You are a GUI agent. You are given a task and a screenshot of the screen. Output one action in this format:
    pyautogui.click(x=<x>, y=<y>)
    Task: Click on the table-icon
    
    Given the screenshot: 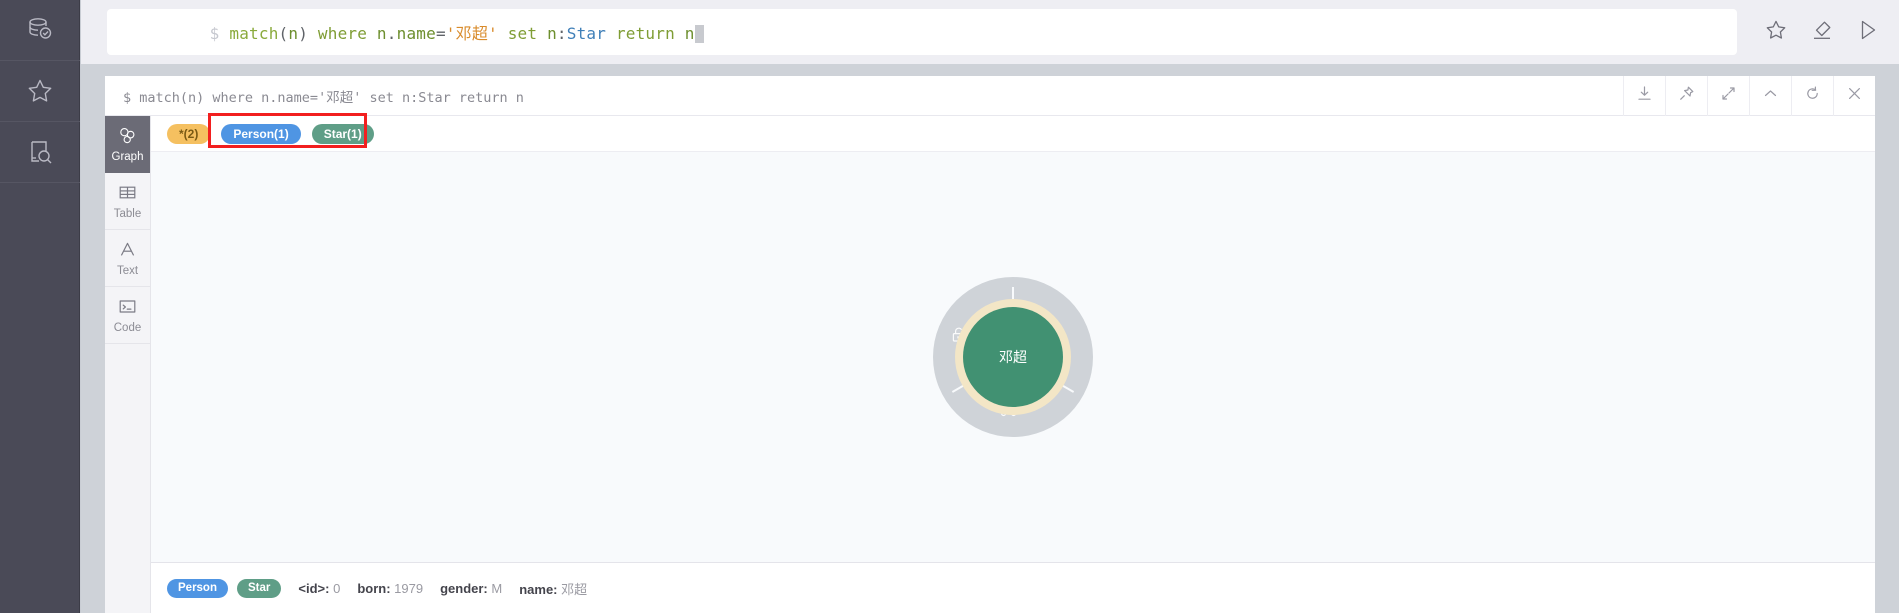 What is the action you would take?
    pyautogui.click(x=127, y=194)
    